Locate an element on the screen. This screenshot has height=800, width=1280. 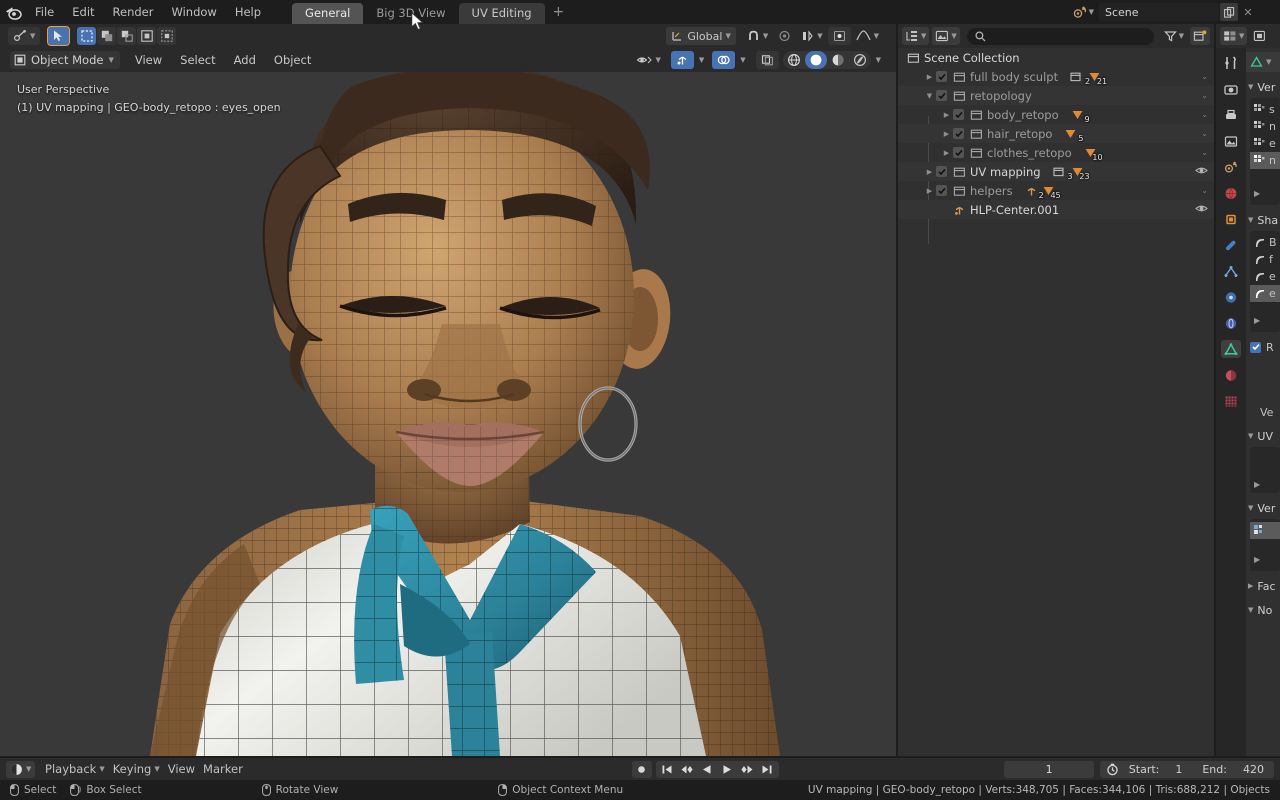
play-reverse-button is located at coordinates (707, 769).